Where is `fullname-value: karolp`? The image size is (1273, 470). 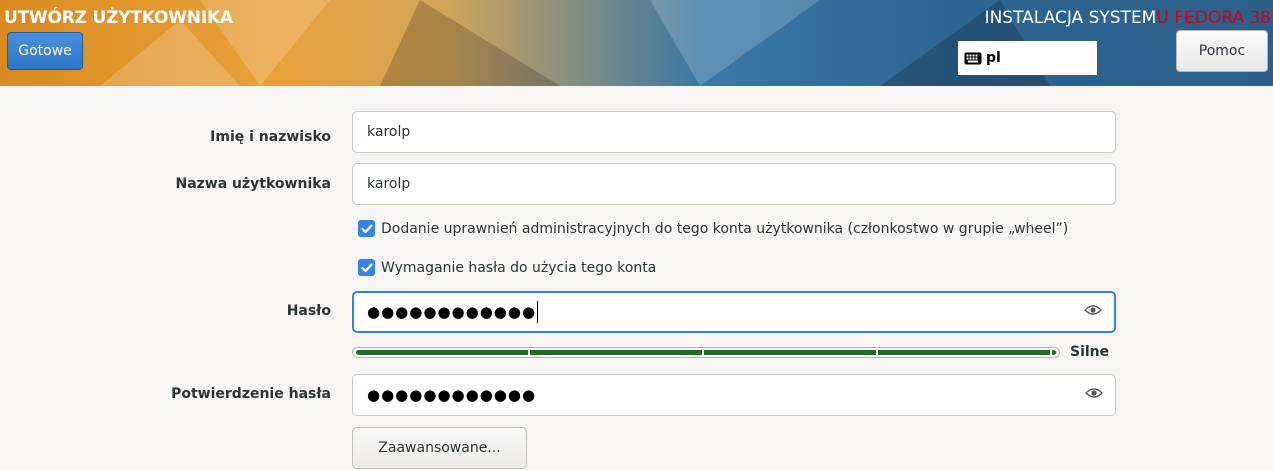 fullname-value: karolp is located at coordinates (389, 132).